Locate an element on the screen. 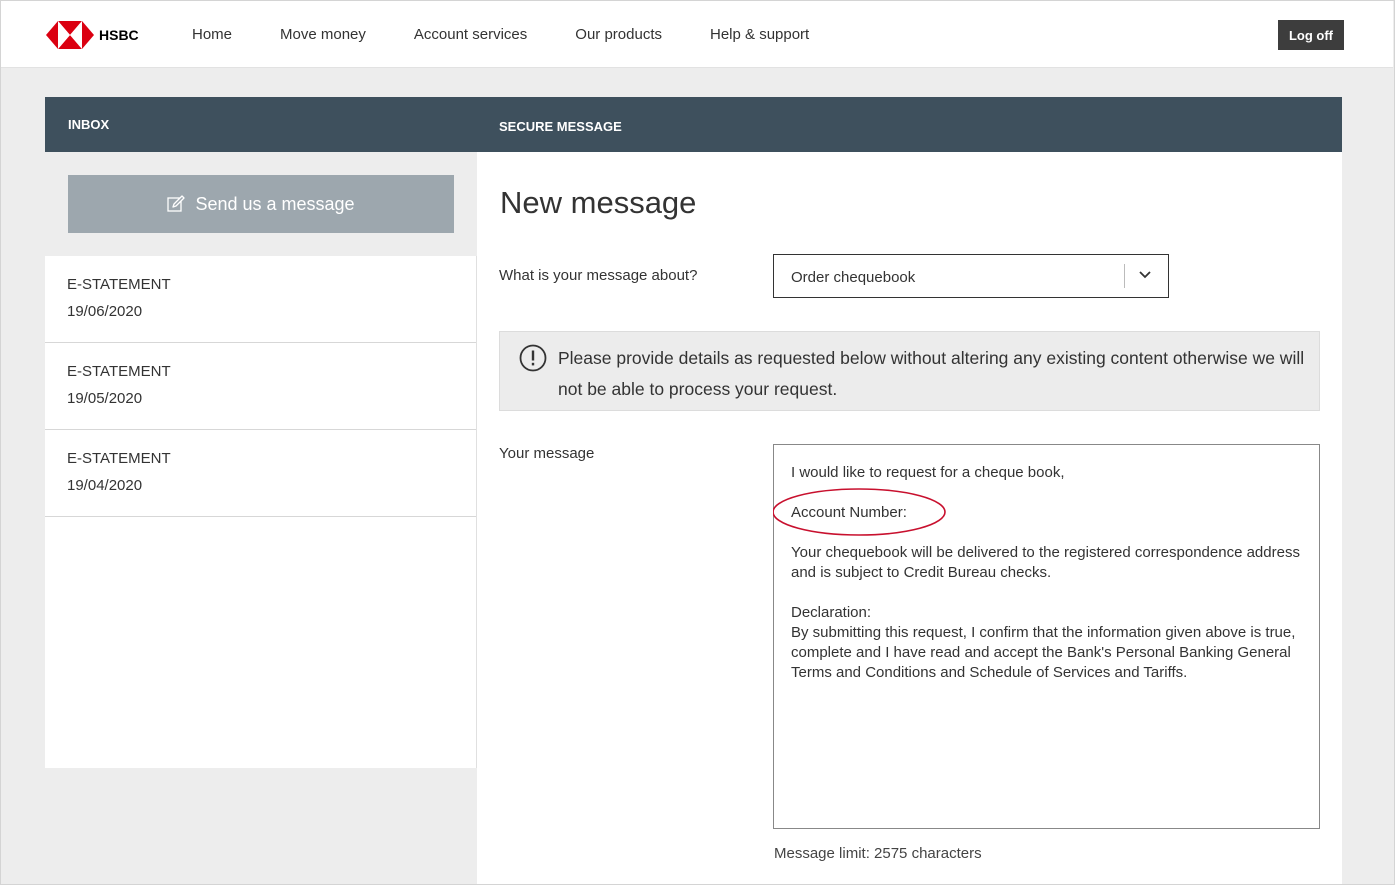  nav-our-products: Our products is located at coordinates (618, 35).